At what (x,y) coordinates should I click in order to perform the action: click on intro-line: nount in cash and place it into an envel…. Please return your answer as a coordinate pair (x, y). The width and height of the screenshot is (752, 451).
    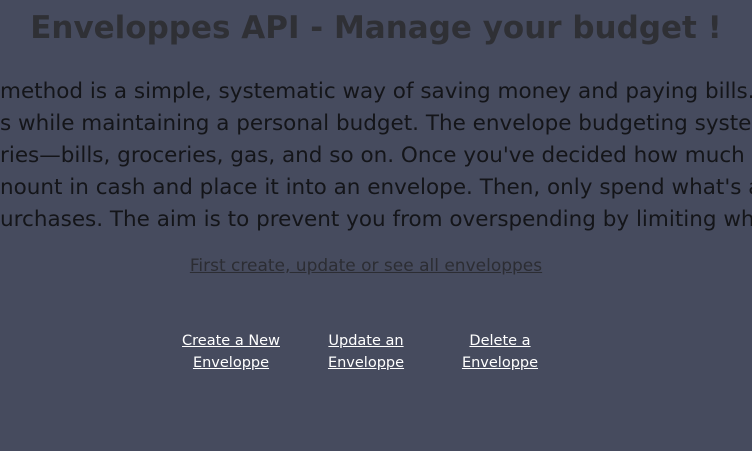
    Looking at the image, I should click on (376, 187).